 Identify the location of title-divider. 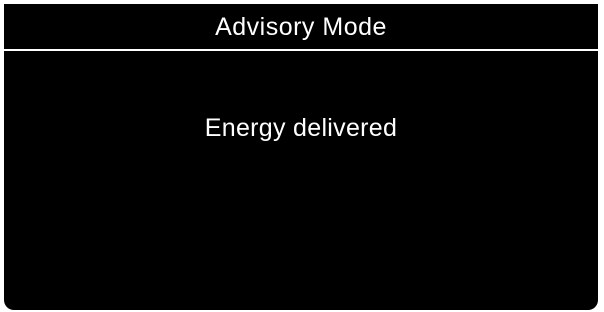
(301, 50).